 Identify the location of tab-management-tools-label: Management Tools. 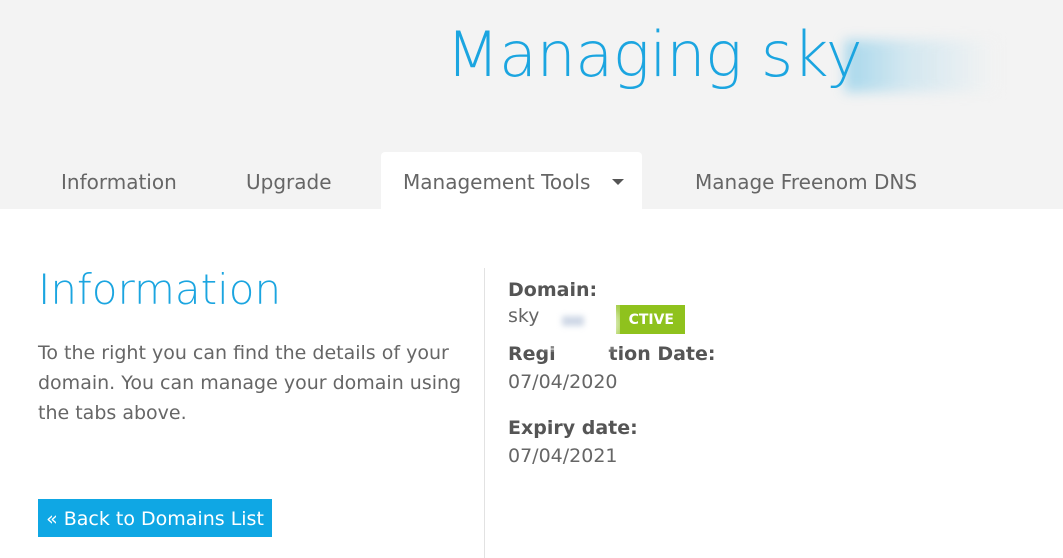
(497, 182).